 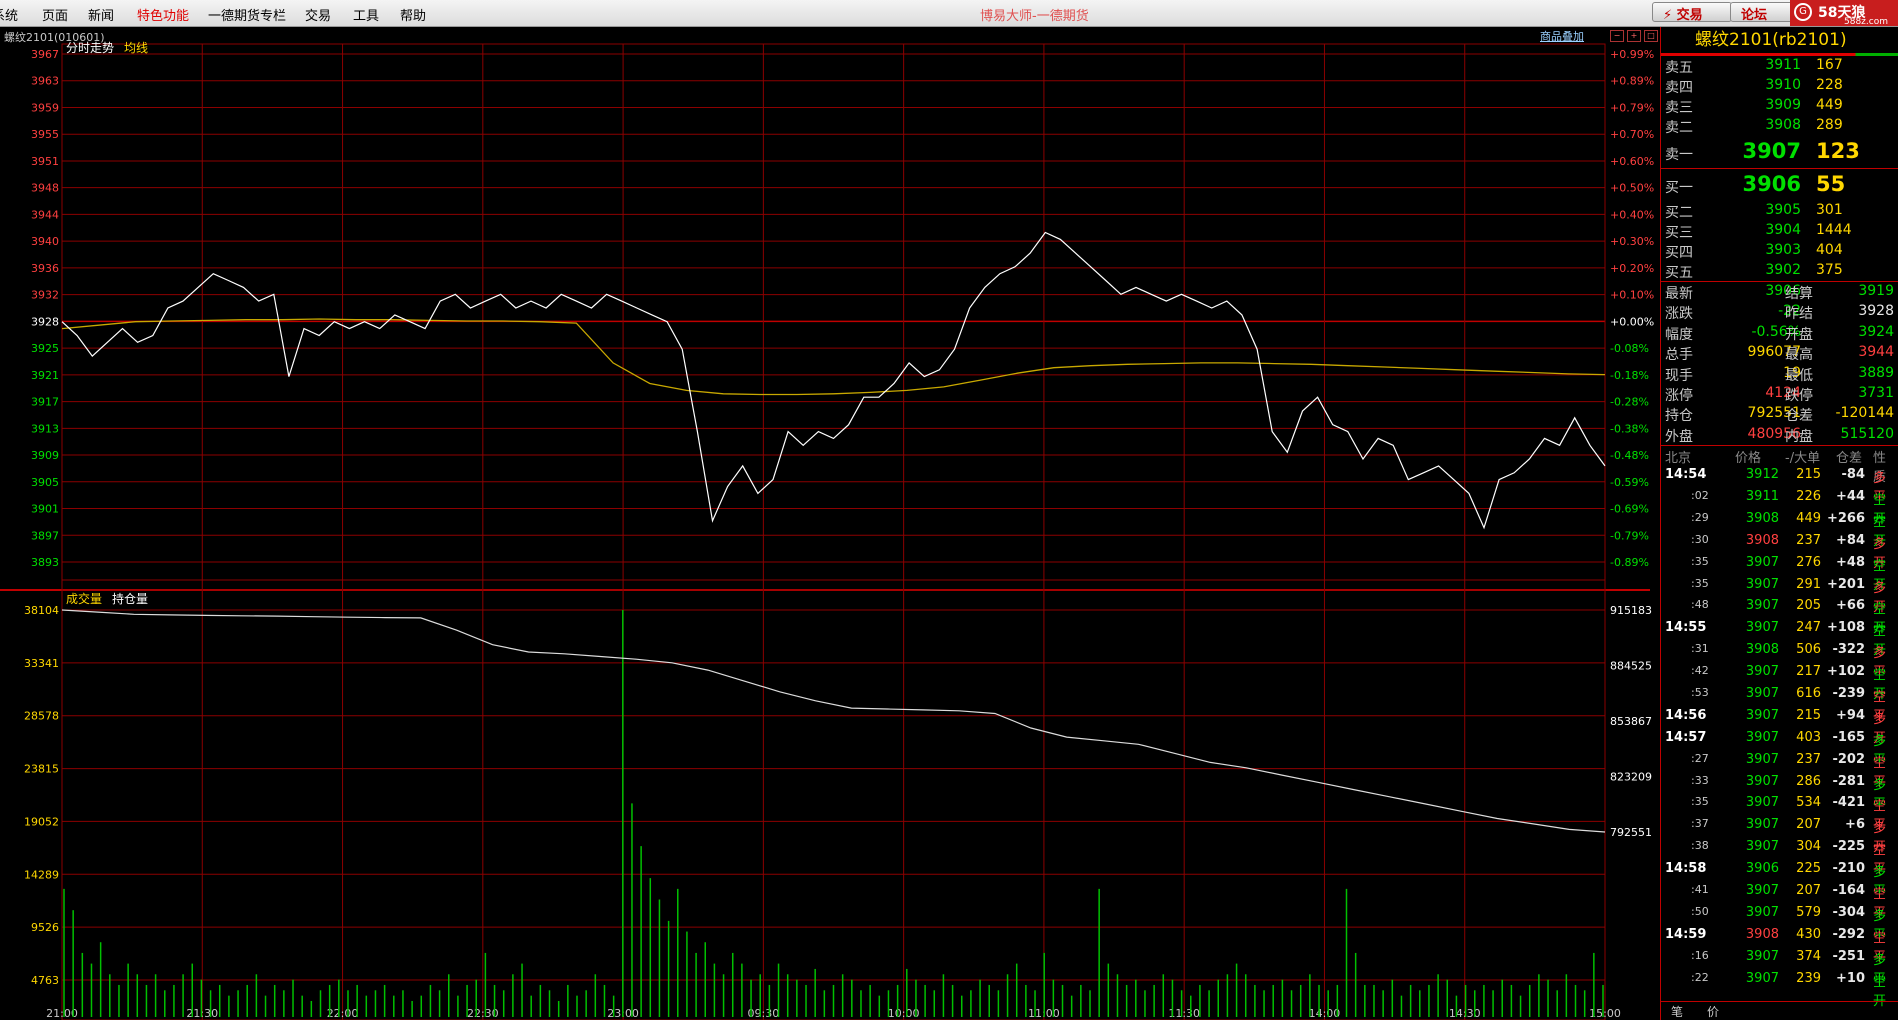 I want to click on tick-row: 14:56 3907 215 +94 多开, so click(x=1779, y=725).